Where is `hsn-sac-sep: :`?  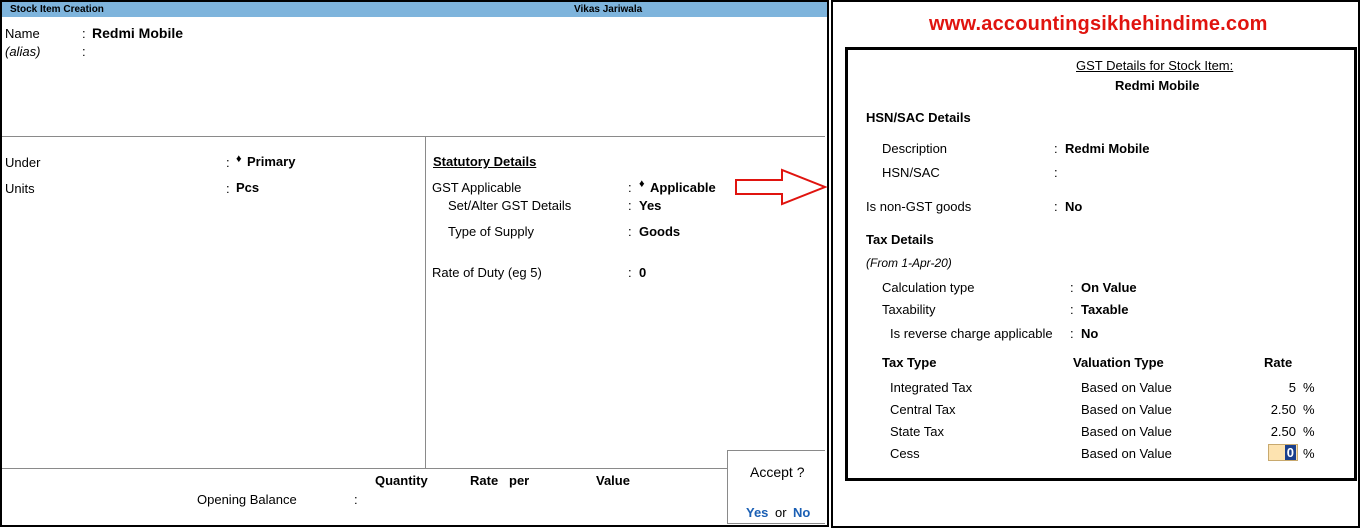 hsn-sac-sep: : is located at coordinates (1056, 172).